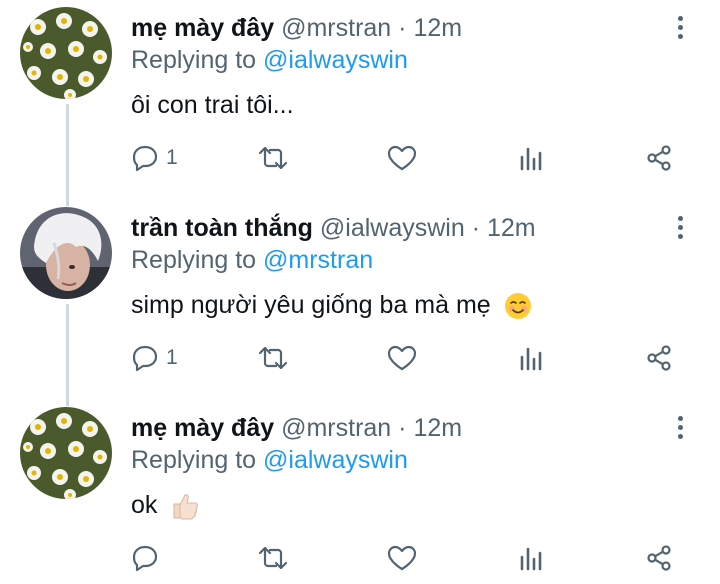  Describe the element at coordinates (311, 305) in the screenshot. I see `tweet-text-content: simp người yêu giống ba mà mẹ` at that location.